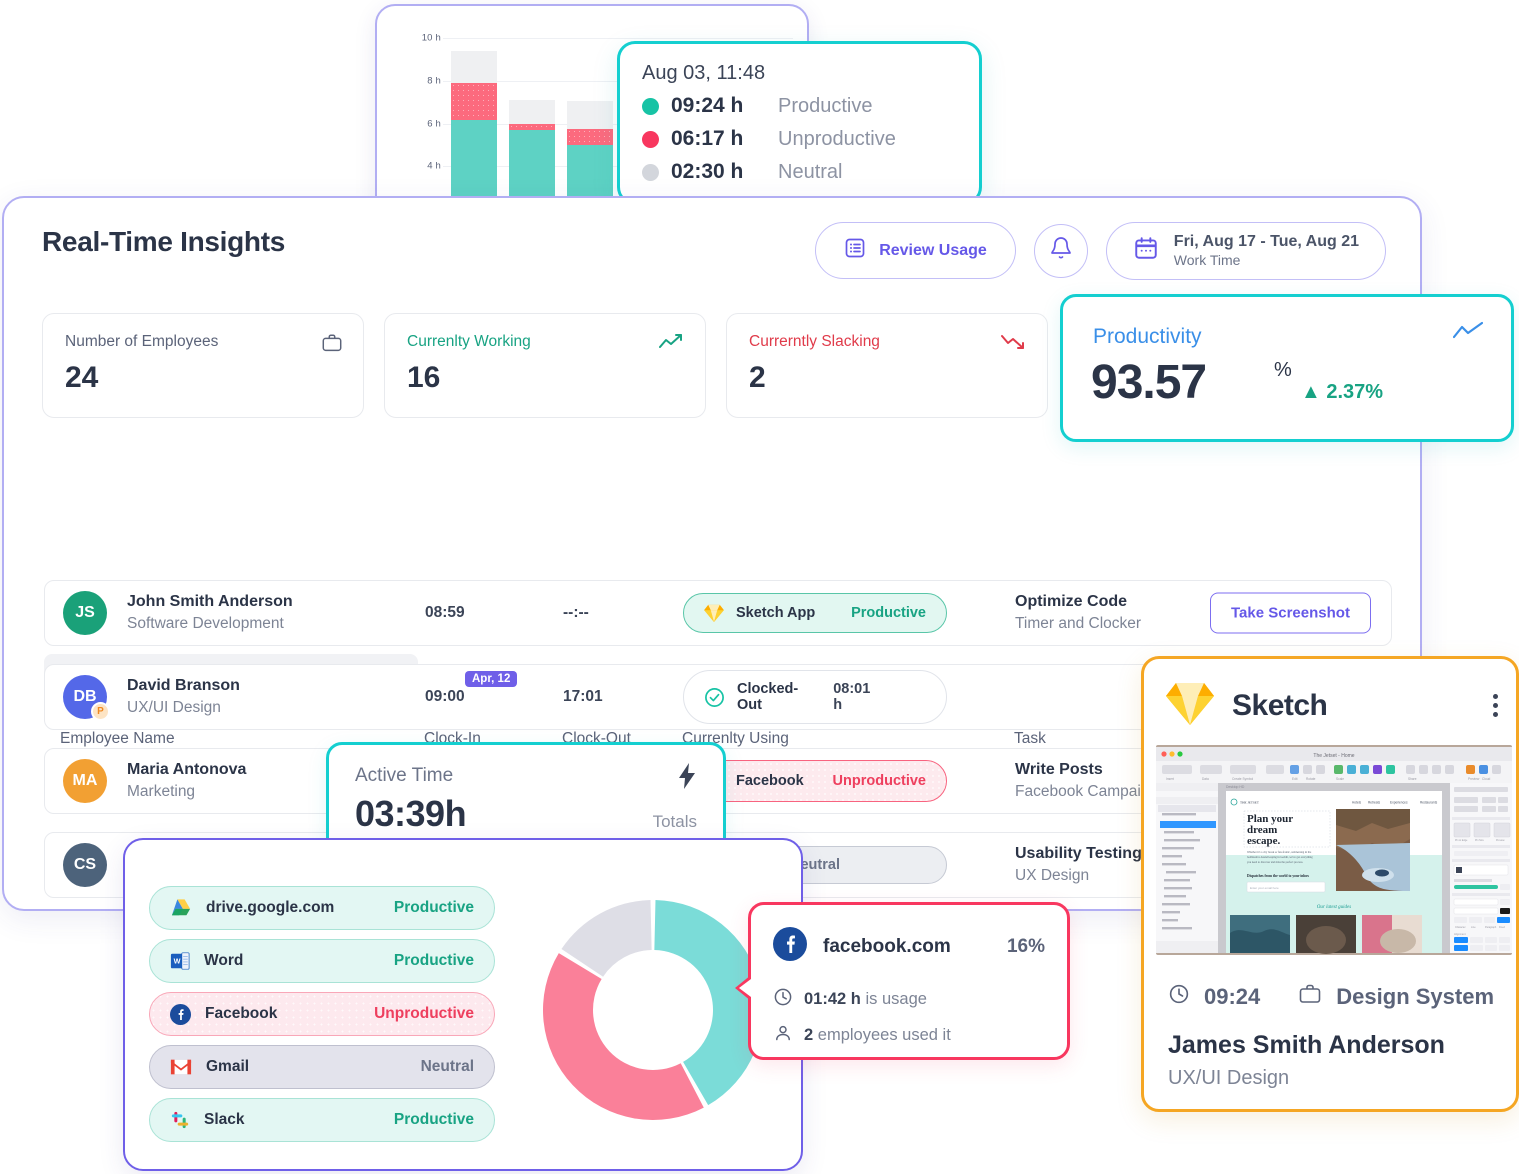  What do you see at coordinates (1342, 392) in the screenshot?
I see `productivity-delta: ▲ 2.37%` at bounding box center [1342, 392].